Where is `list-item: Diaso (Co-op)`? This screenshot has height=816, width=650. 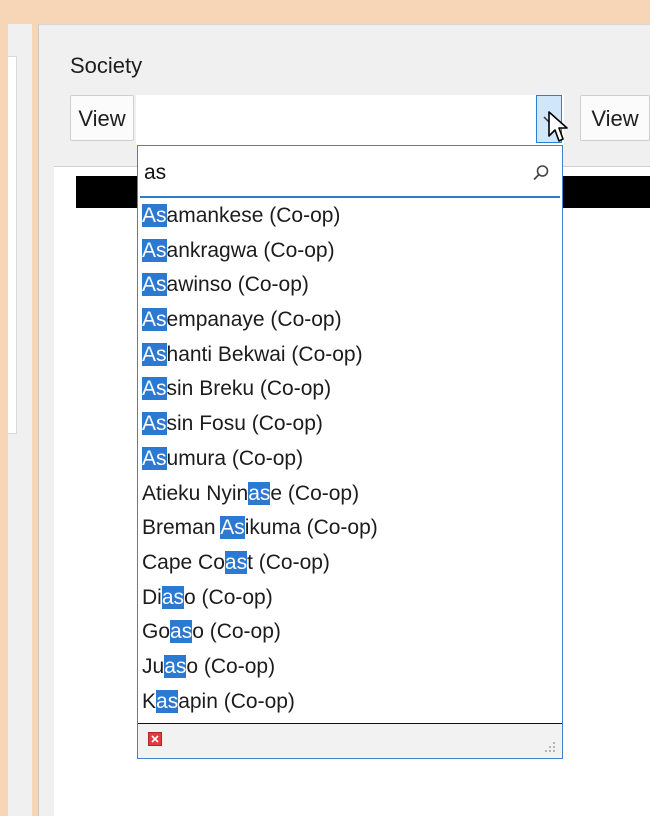 list-item: Diaso (Co-op) is located at coordinates (350, 598).